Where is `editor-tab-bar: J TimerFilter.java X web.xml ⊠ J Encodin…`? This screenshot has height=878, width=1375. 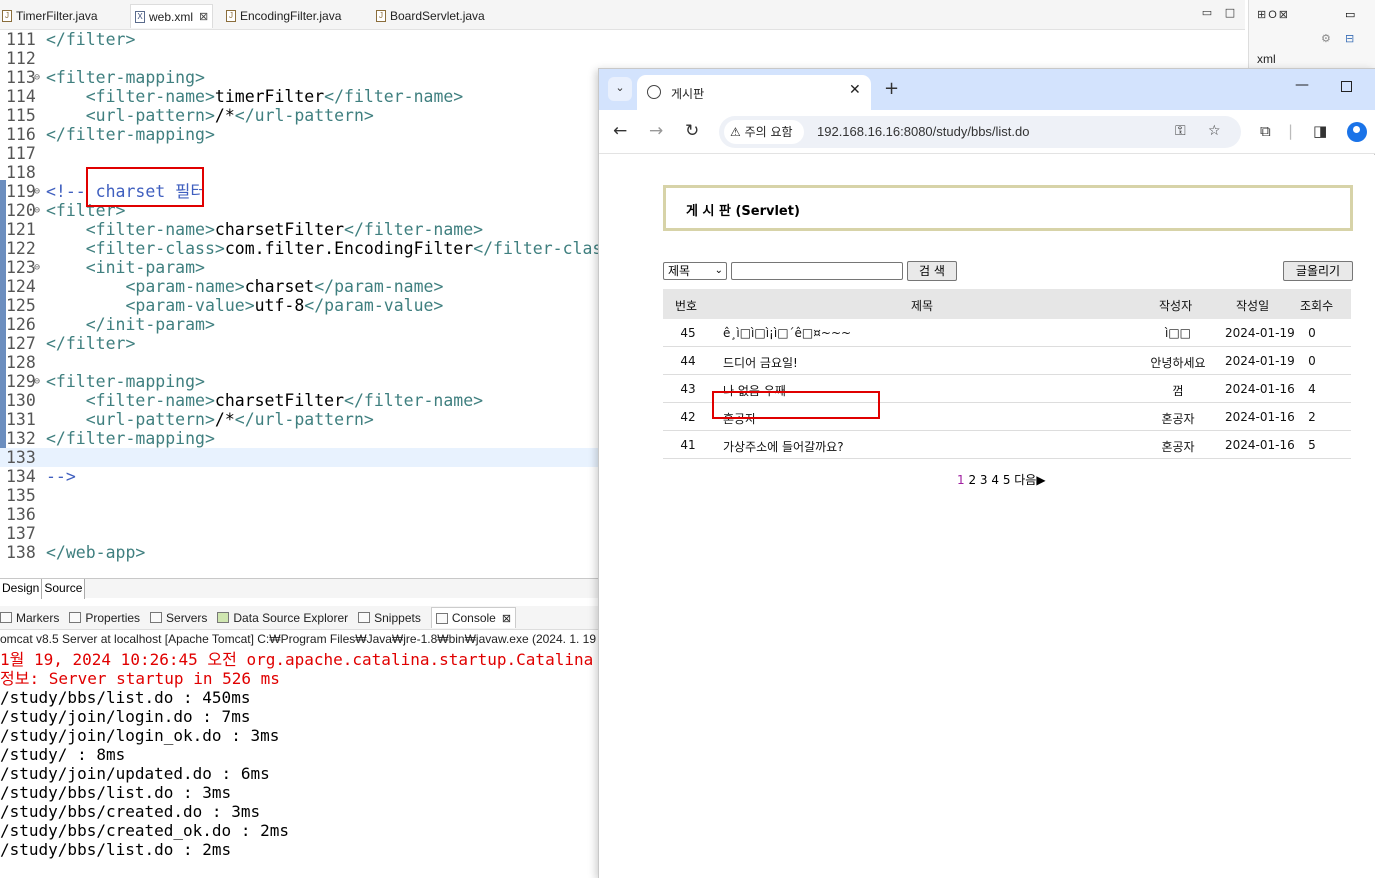 editor-tab-bar: J TimerFilter.java X web.xml ⊠ J Encodin… is located at coordinates (622, 15).